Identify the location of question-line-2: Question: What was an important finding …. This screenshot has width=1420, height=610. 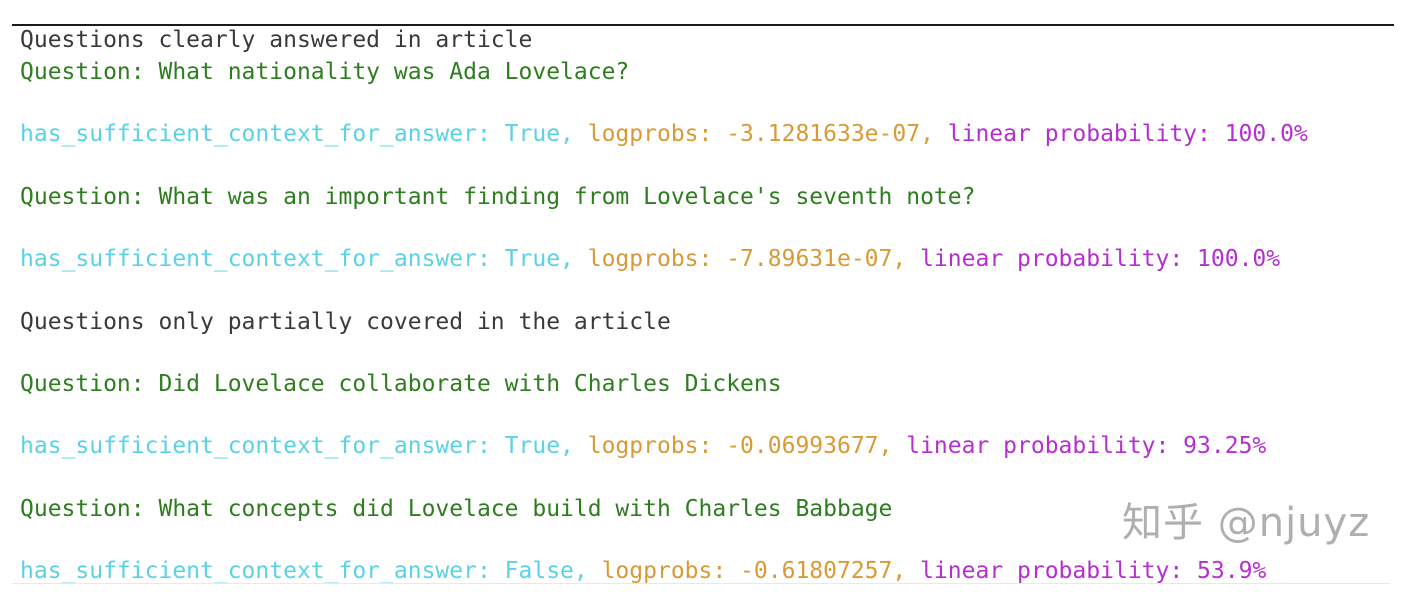
(498, 197).